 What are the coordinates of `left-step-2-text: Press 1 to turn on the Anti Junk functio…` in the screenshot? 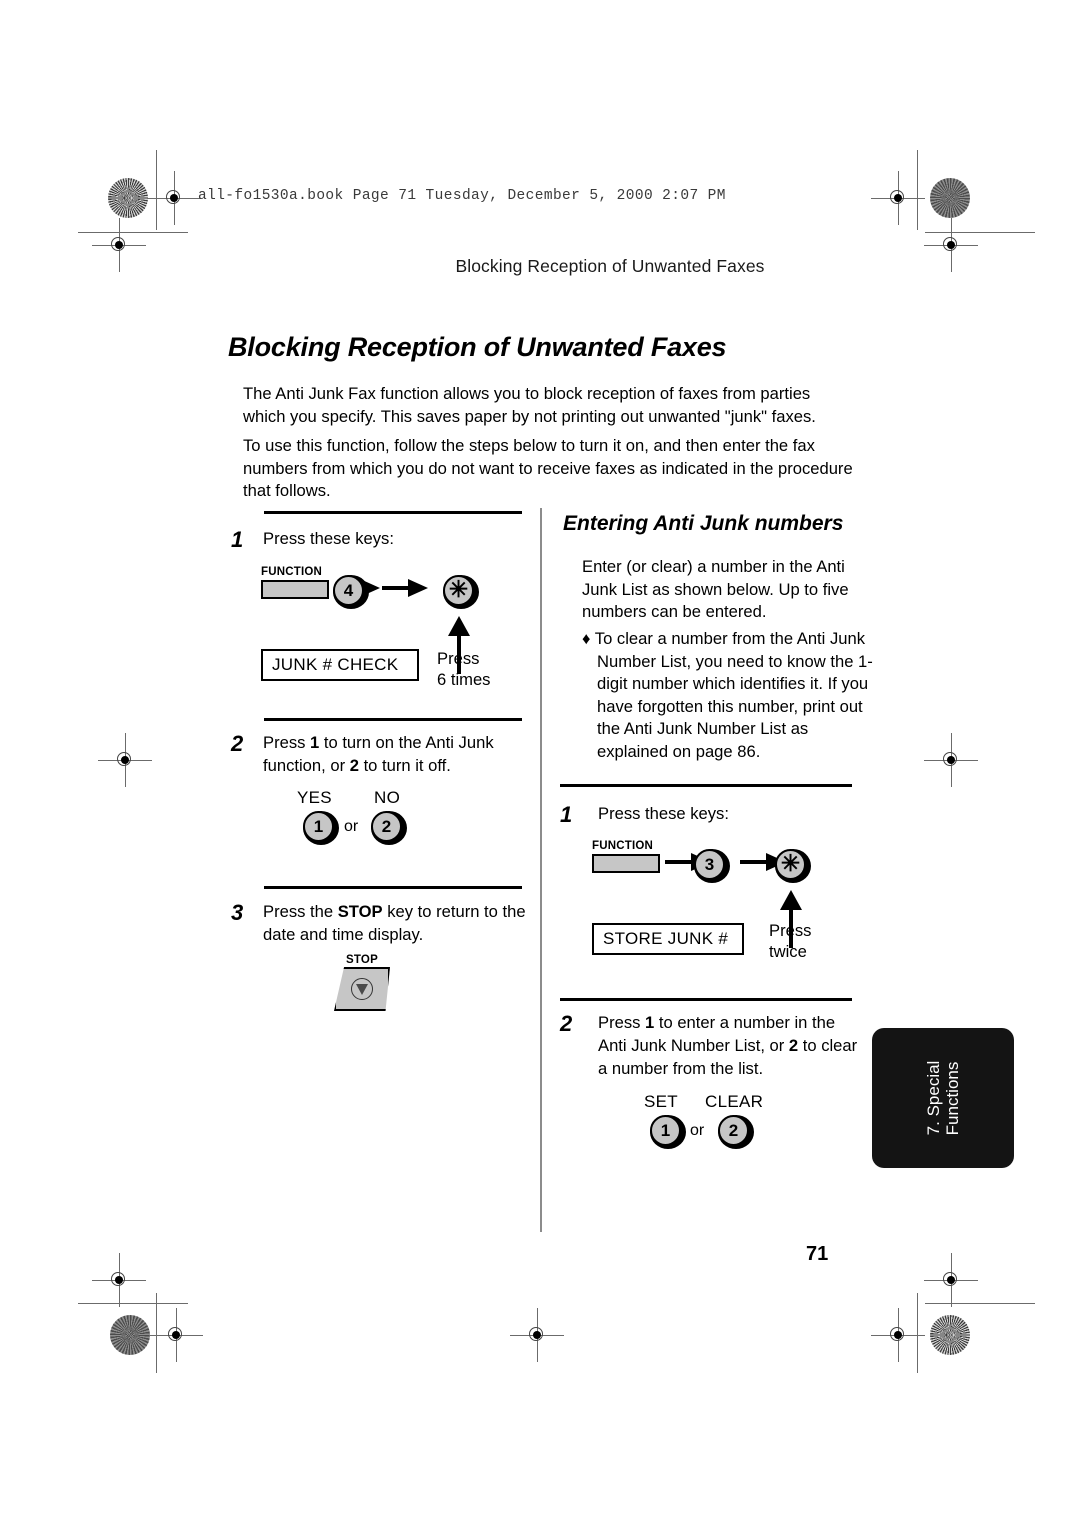 It's located at (397, 754).